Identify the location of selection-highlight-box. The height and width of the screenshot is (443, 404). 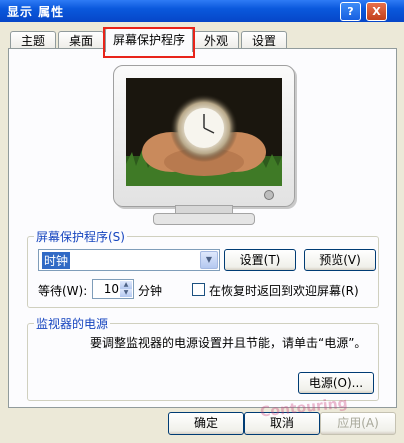
(149, 42).